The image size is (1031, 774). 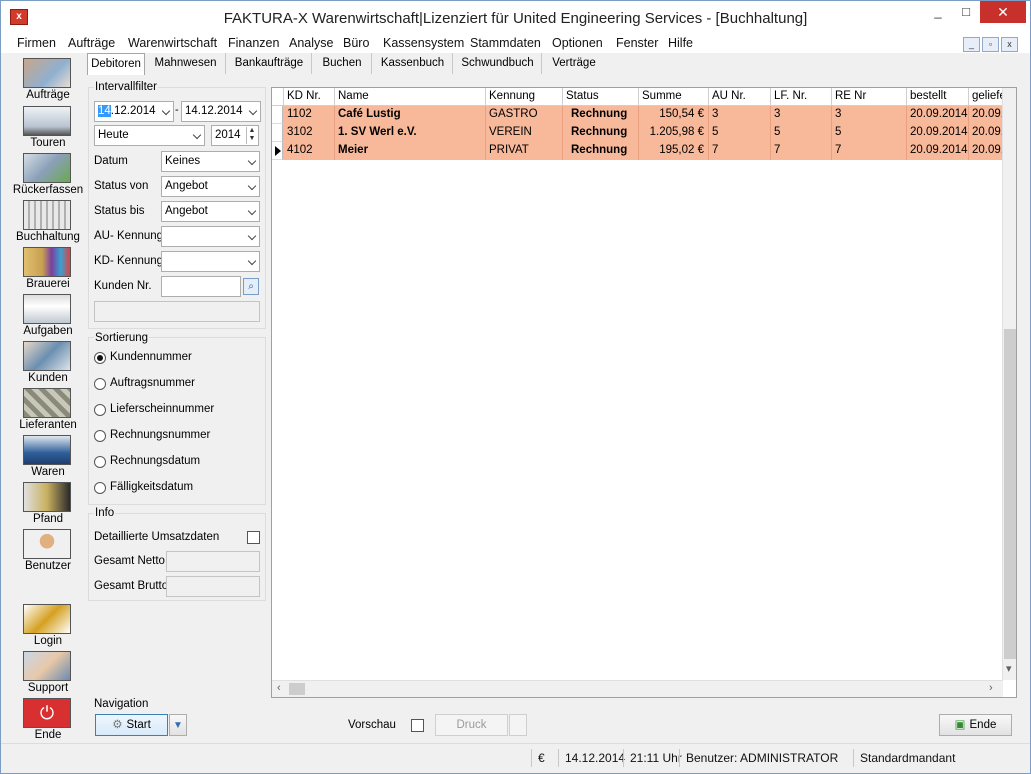 I want to click on truck-icon, so click(x=47, y=121).